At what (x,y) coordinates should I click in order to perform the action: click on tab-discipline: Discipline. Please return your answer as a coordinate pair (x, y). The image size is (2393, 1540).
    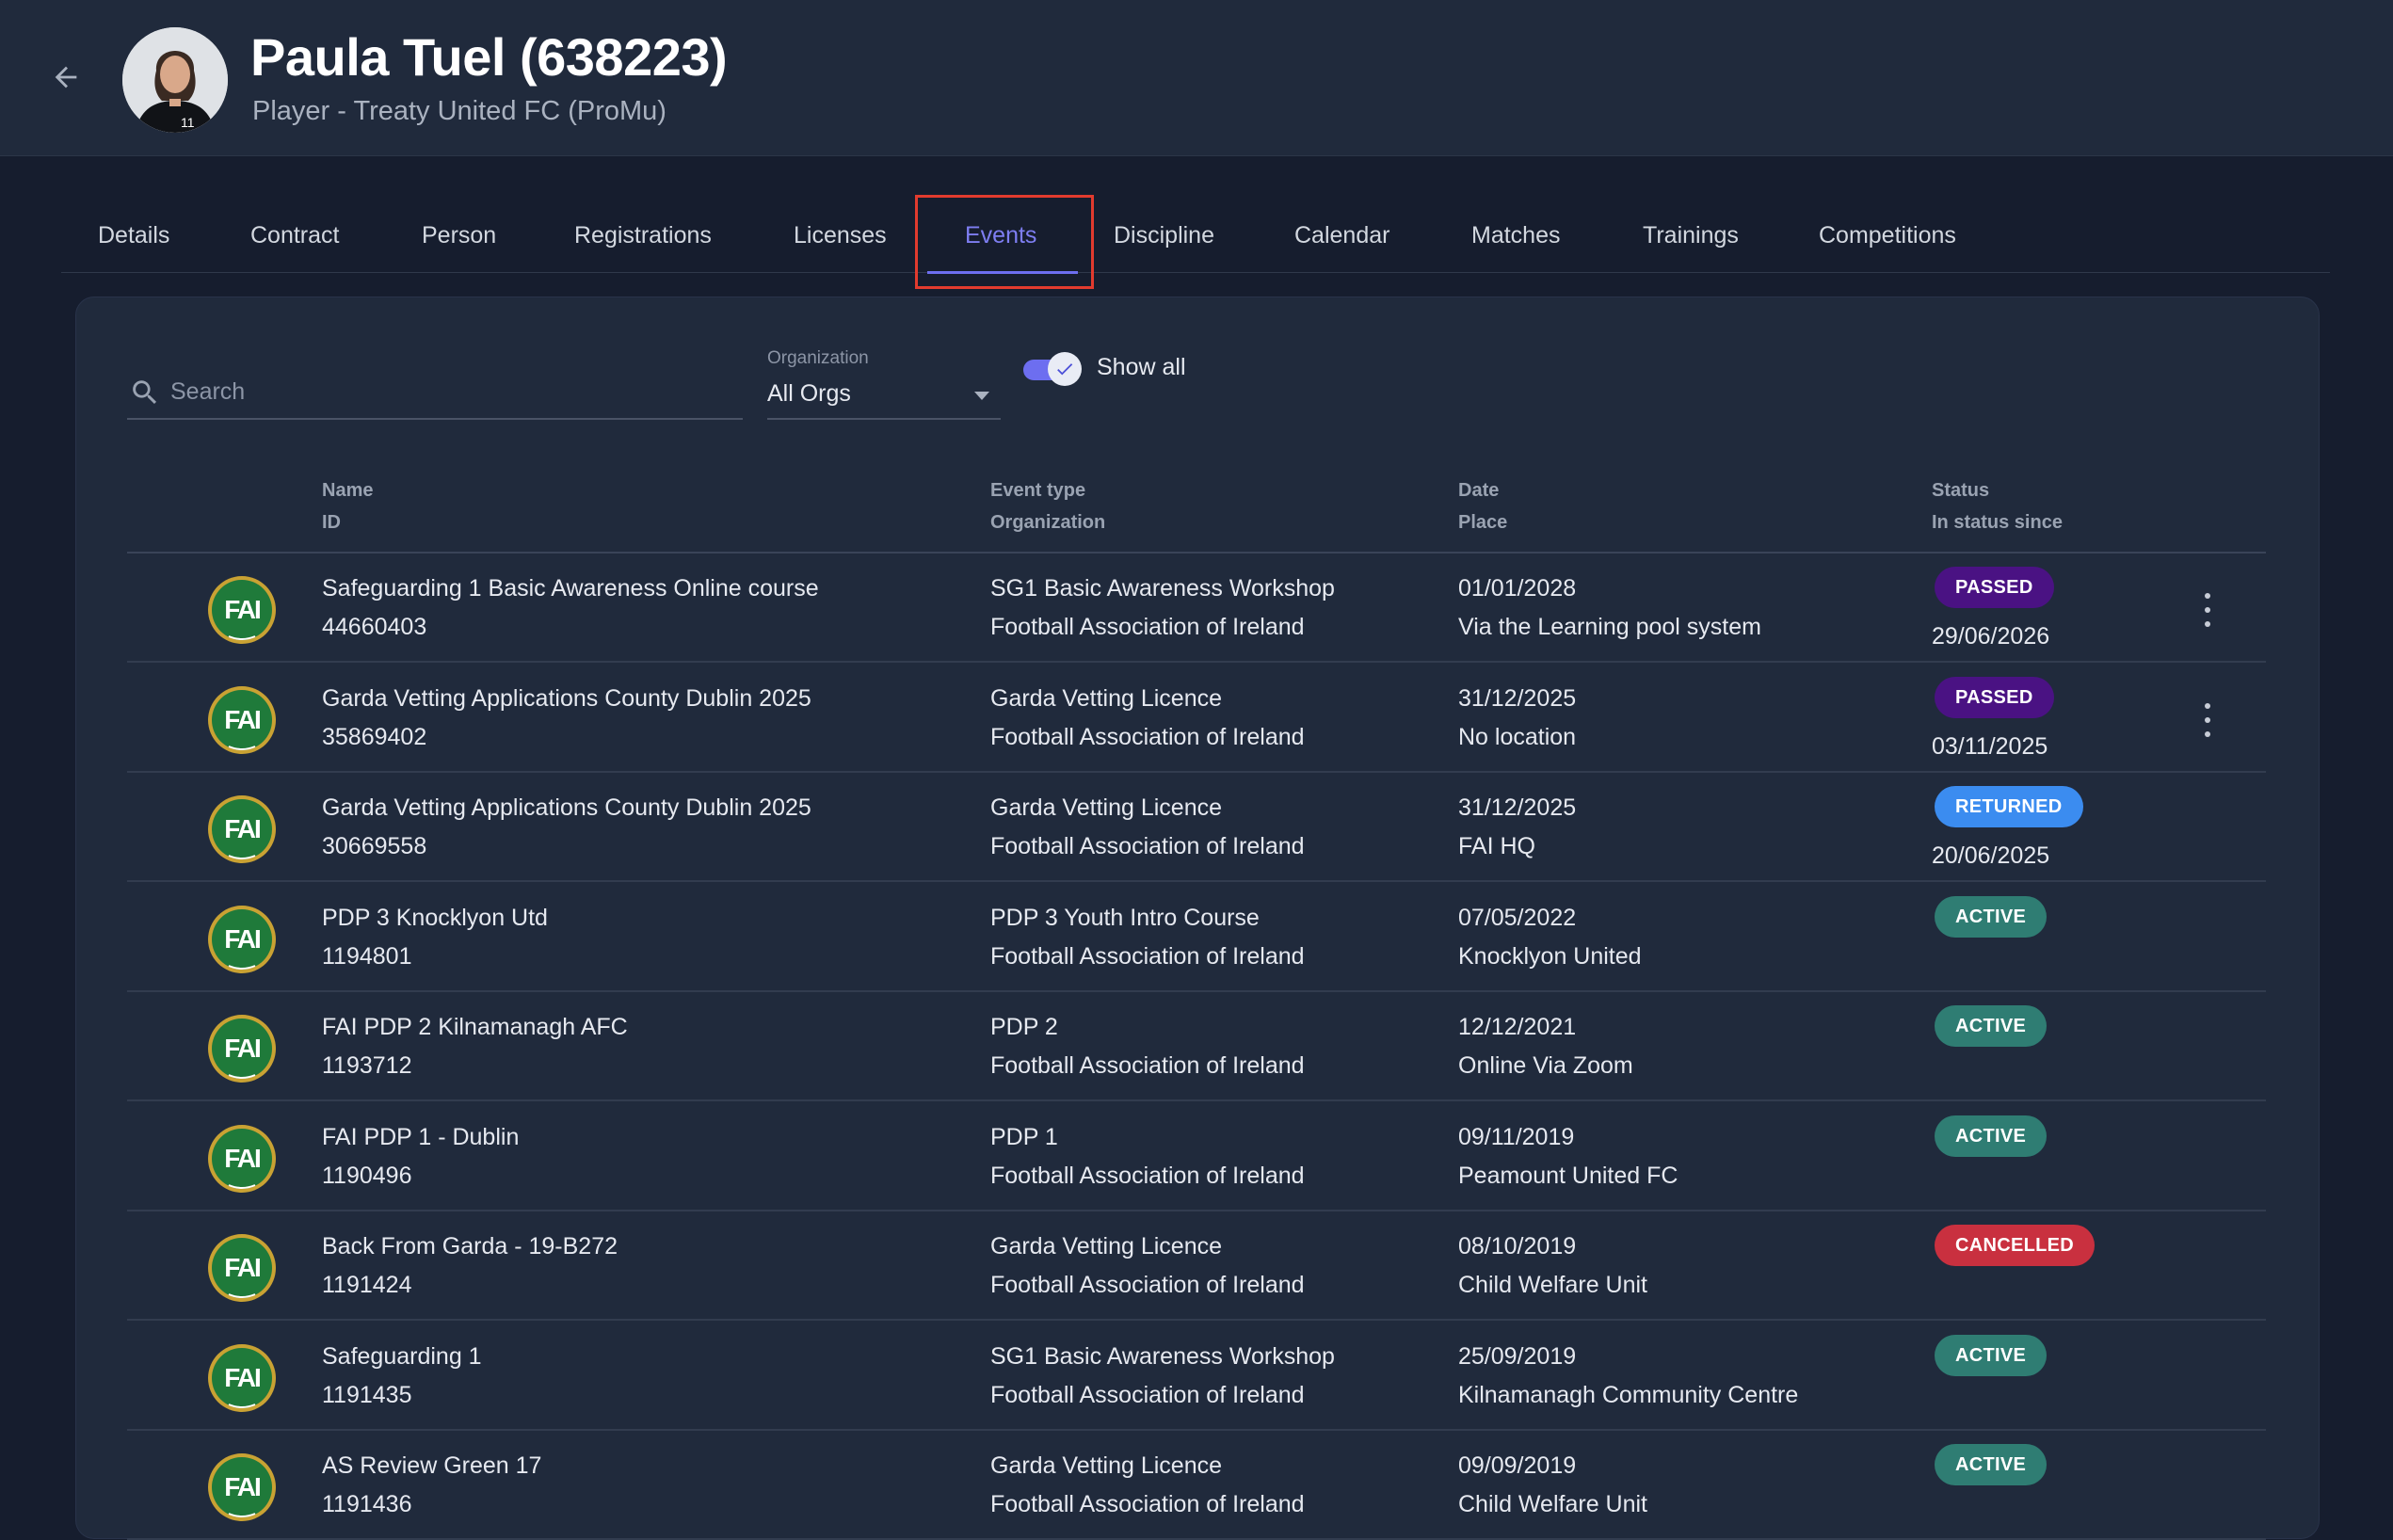
    Looking at the image, I should click on (1164, 228).